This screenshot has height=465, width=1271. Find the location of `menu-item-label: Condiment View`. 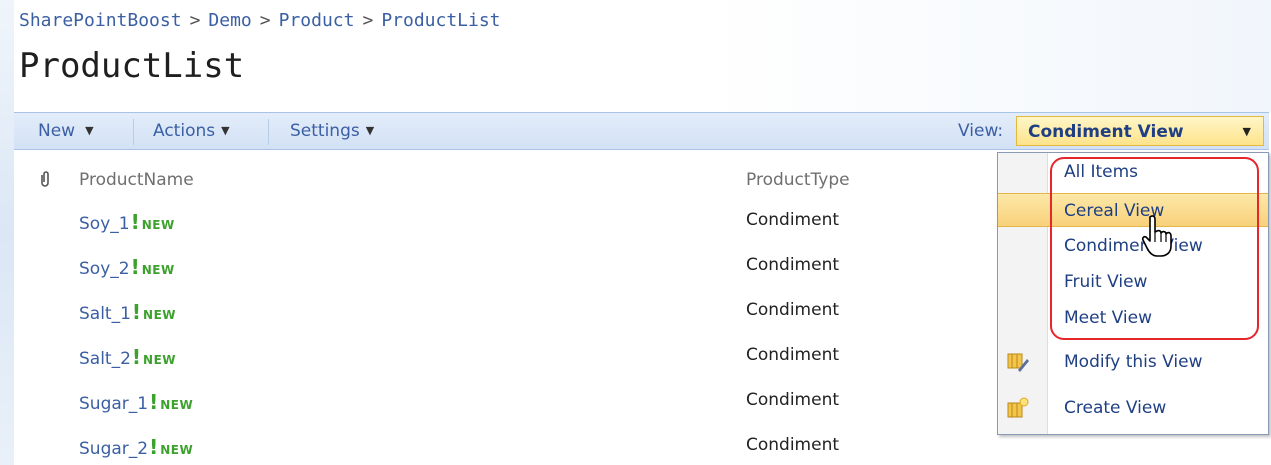

menu-item-label: Condiment View is located at coordinates (1133, 246).